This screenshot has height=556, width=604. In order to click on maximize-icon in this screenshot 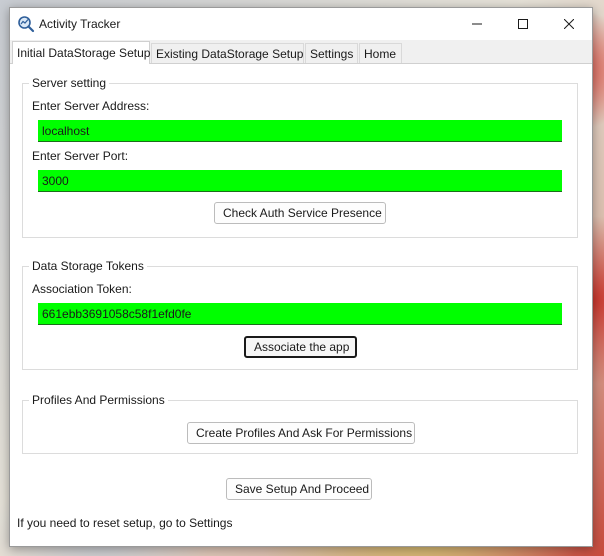, I will do `click(523, 24)`.